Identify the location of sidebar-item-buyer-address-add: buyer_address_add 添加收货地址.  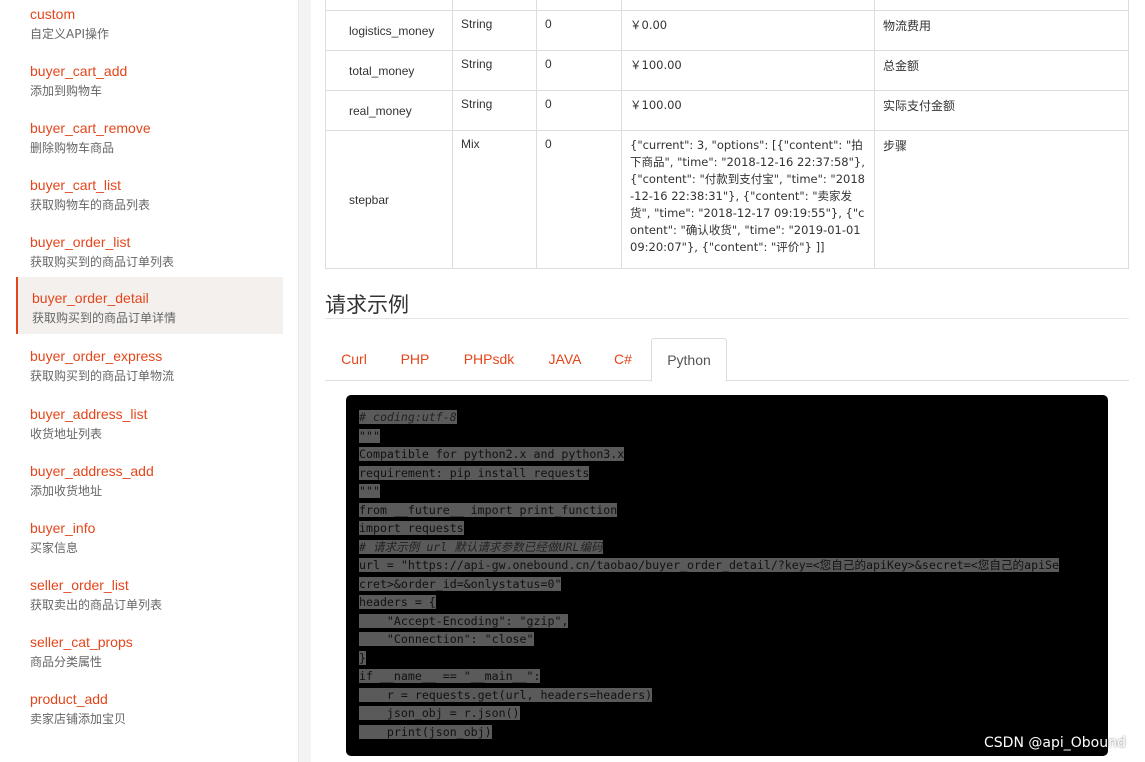
(149, 478).